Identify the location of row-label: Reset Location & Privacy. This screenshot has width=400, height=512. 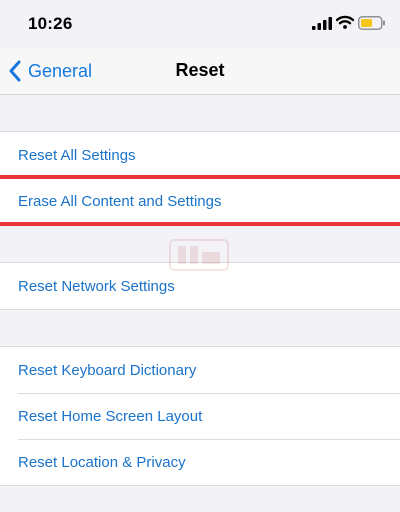
(102, 462).